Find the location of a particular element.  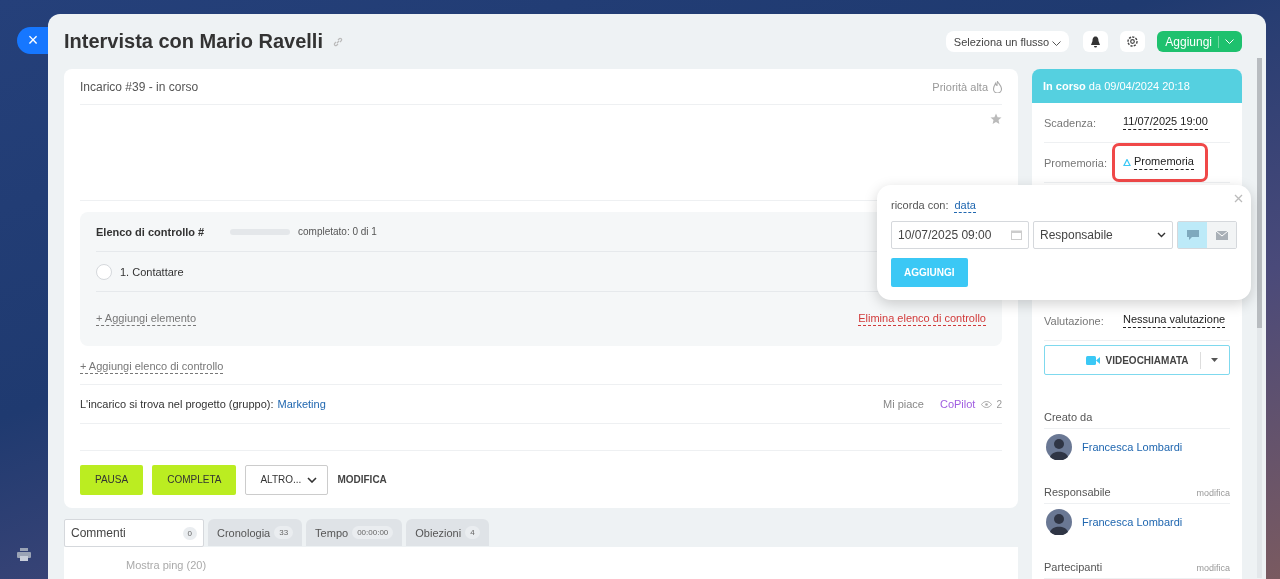

chat-button is located at coordinates (1192, 235).